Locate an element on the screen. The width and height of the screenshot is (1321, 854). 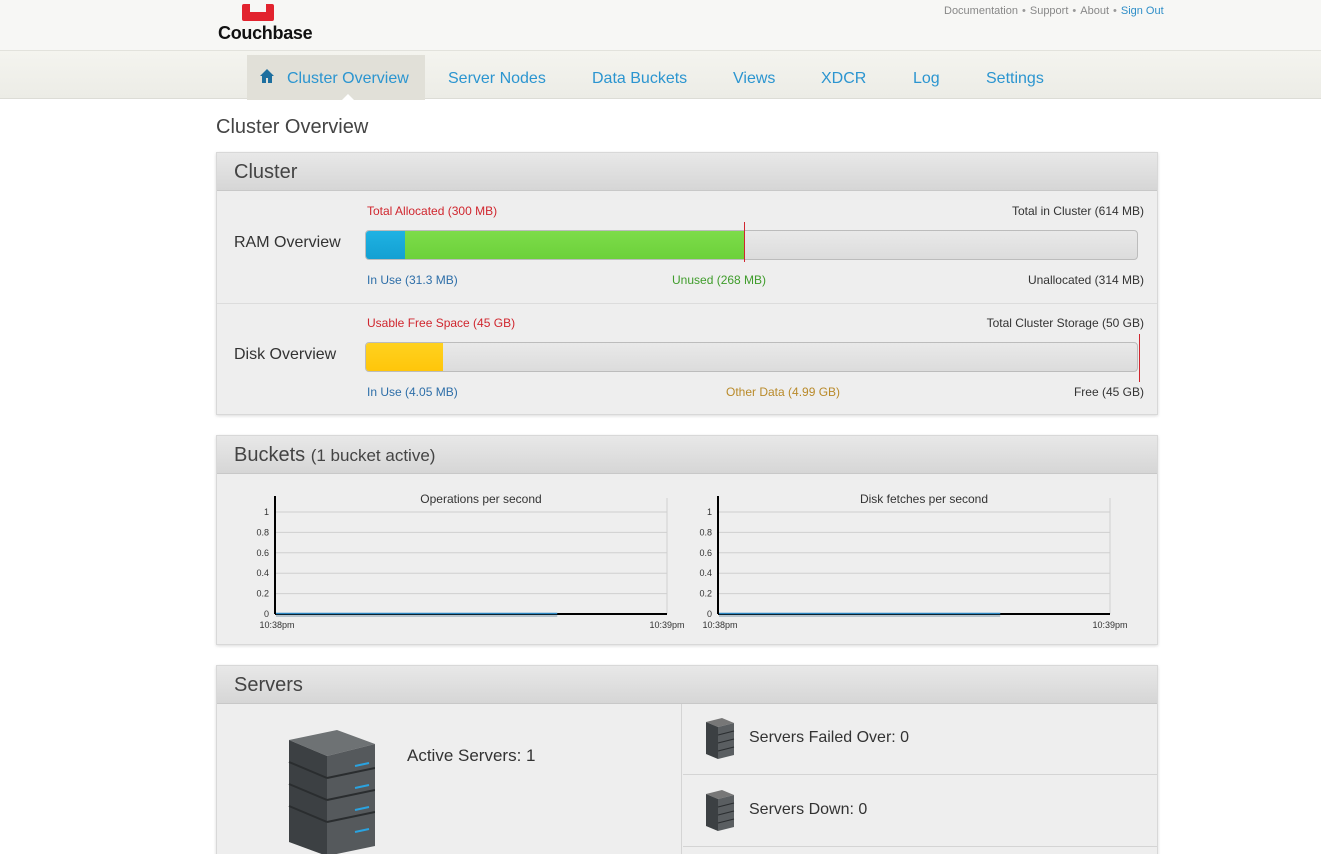
server-large-icon is located at coordinates (331, 792).